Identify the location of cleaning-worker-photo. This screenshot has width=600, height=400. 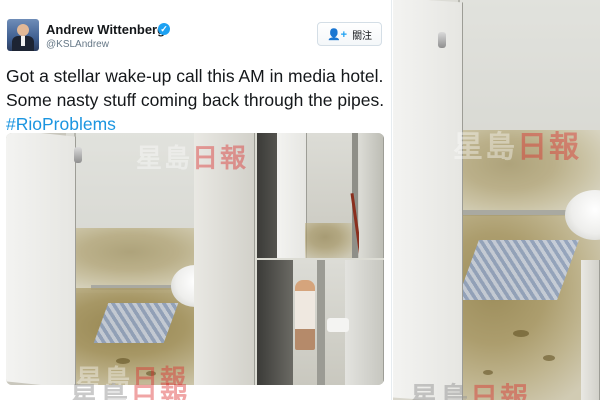
(320, 322).